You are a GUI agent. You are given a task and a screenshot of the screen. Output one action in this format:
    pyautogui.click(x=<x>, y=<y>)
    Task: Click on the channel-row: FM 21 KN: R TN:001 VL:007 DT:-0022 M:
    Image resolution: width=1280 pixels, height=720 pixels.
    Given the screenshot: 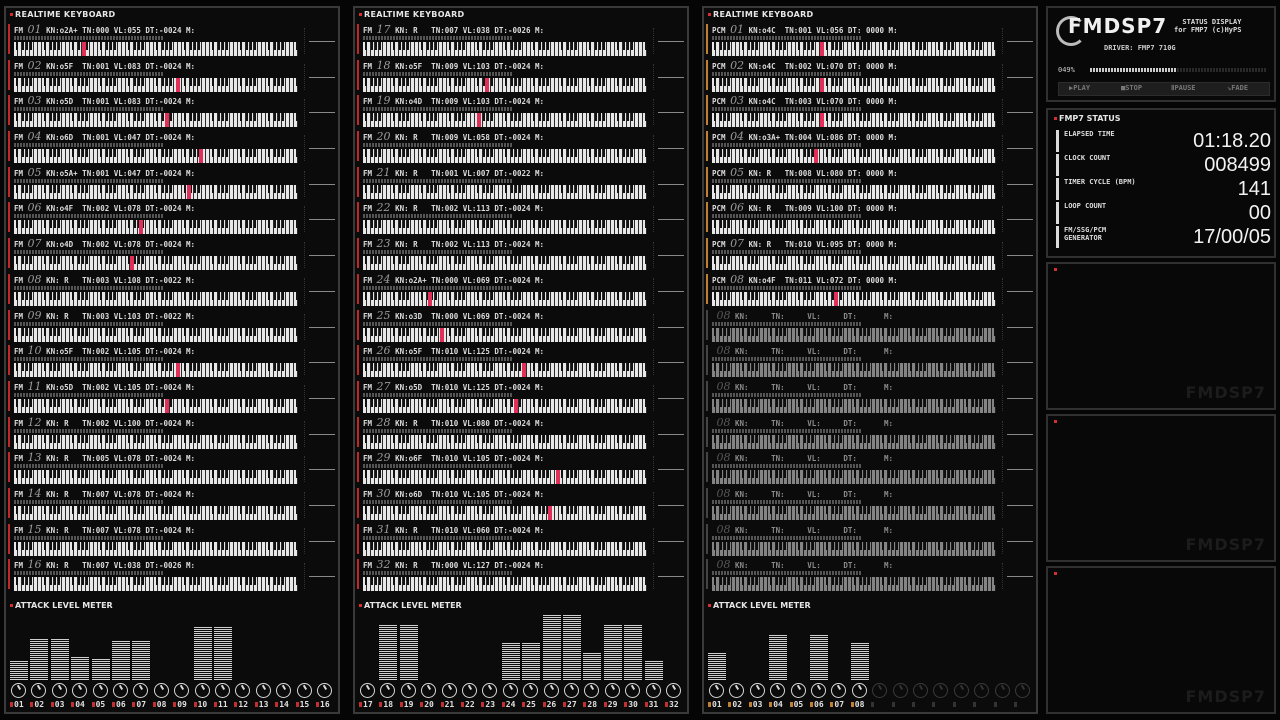 What is the action you would take?
    pyautogui.click(x=522, y=183)
    